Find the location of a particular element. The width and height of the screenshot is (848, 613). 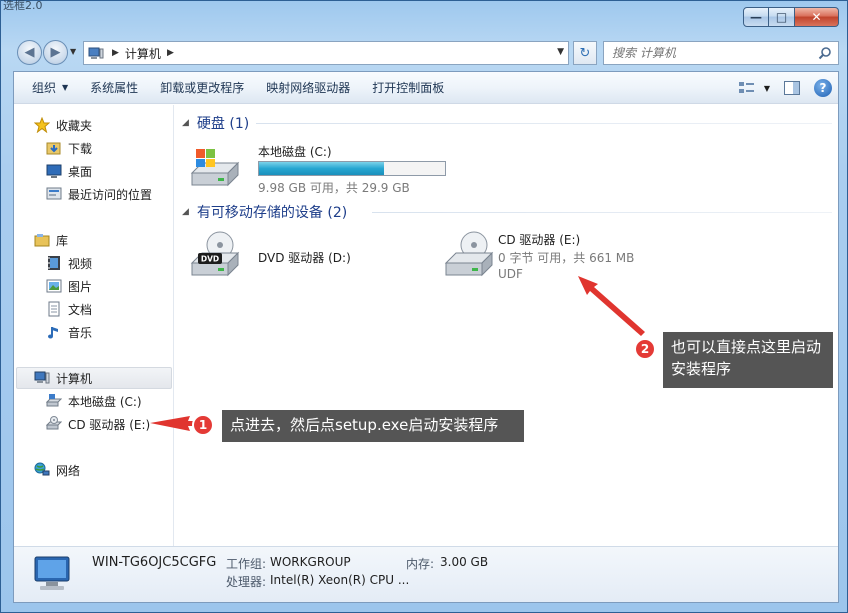

annotation-badge-1: 1 is located at coordinates (203, 425).